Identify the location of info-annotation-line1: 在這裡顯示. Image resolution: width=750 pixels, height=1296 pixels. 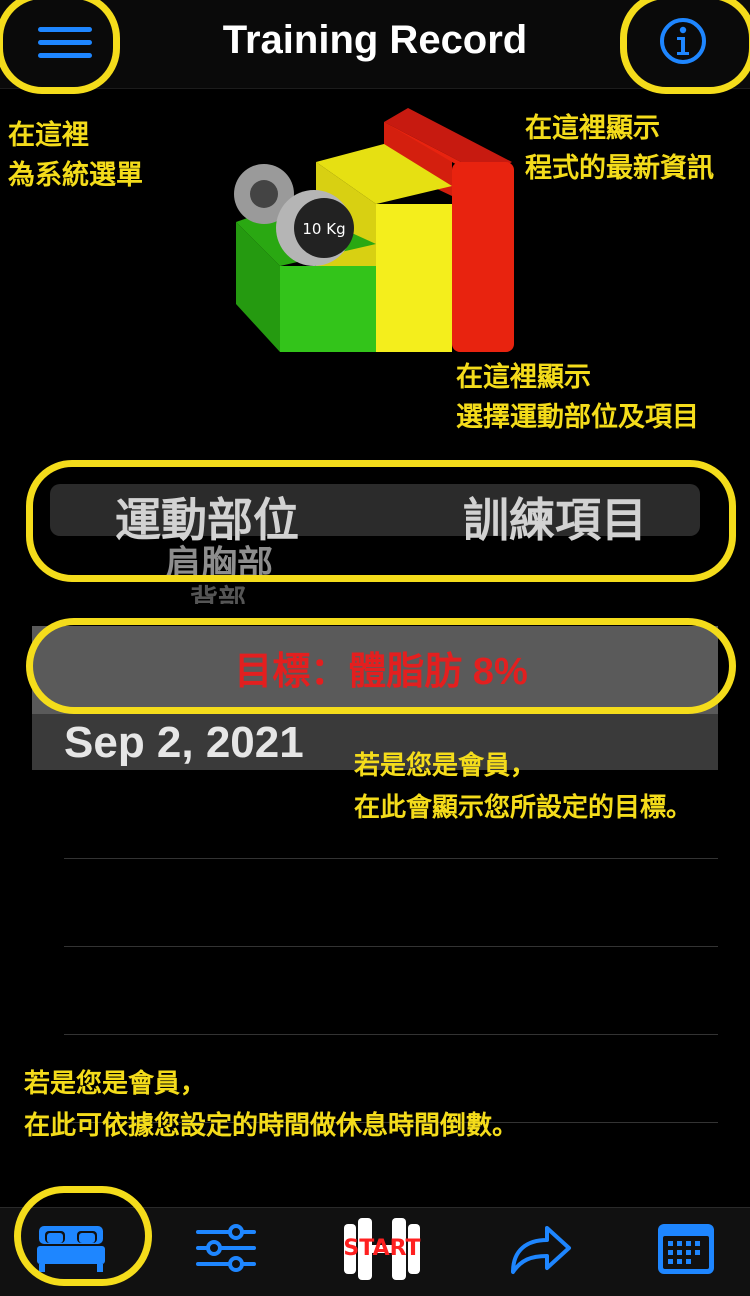
(592, 128).